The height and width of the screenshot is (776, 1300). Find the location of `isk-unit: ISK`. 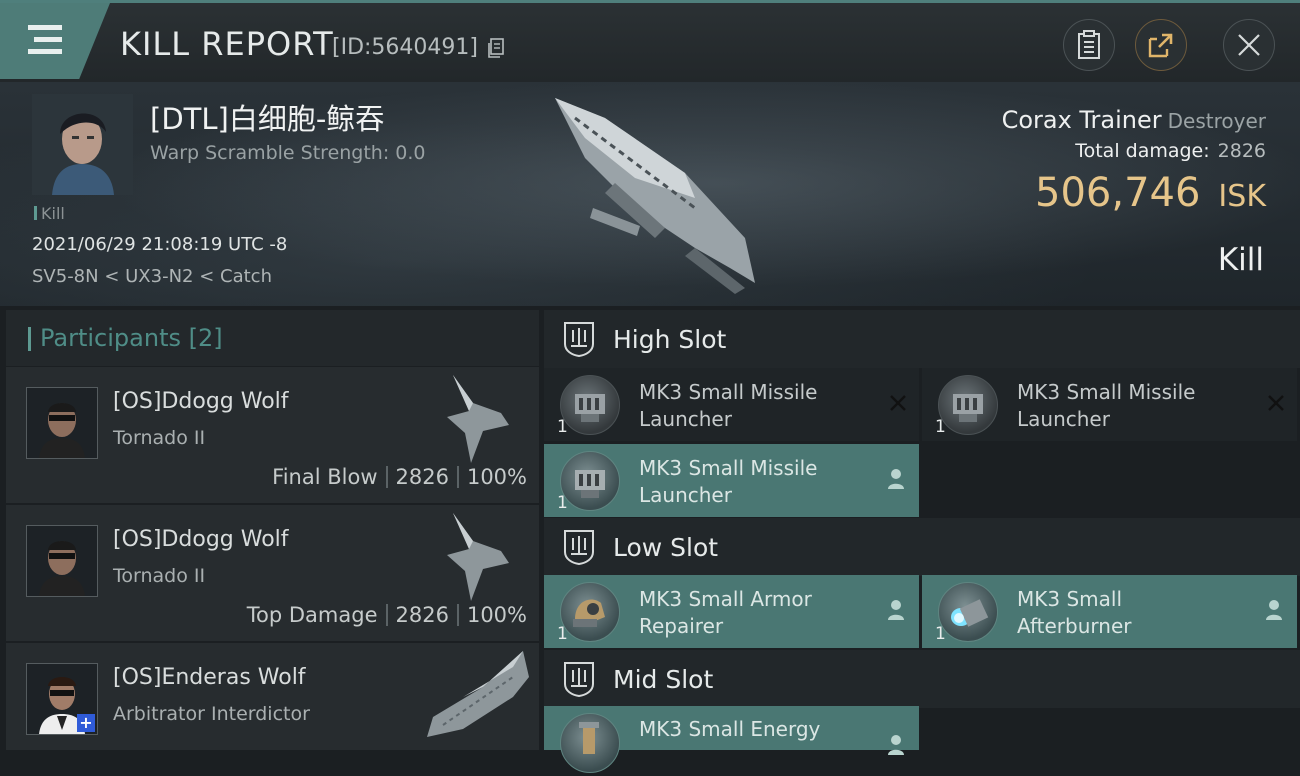

isk-unit: ISK is located at coordinates (1242, 196).